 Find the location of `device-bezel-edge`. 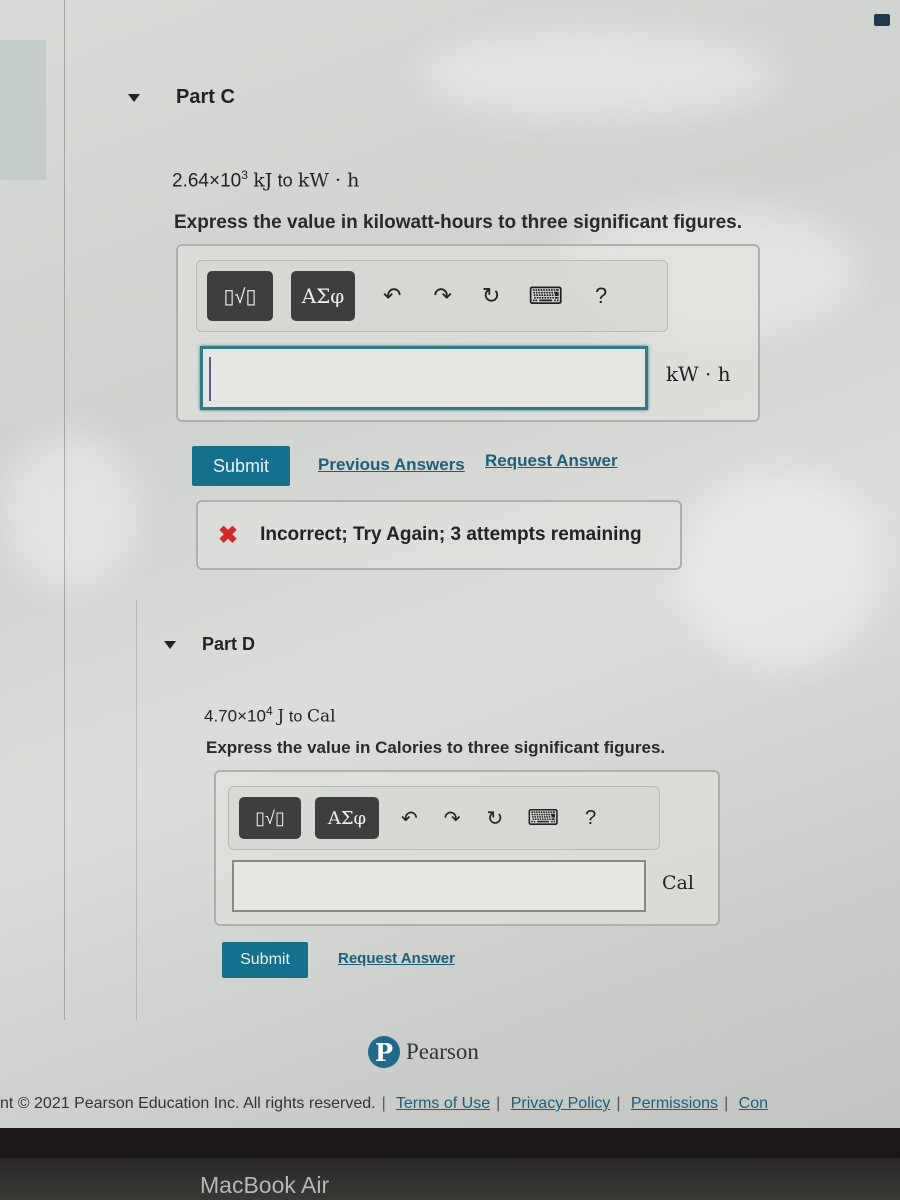

device-bezel-edge is located at coordinates (450, 1143).